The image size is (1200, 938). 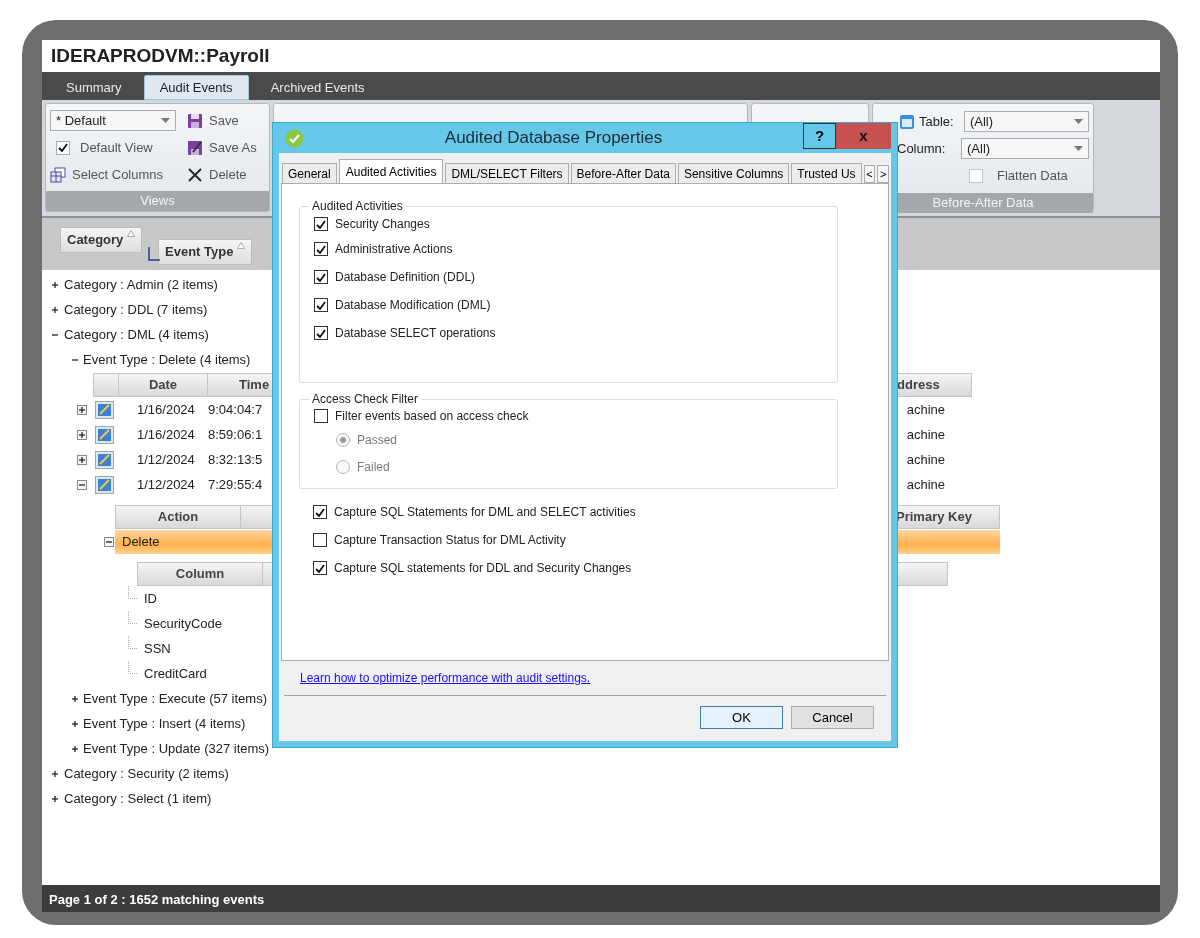 What do you see at coordinates (601, 898) in the screenshot?
I see `status-bar: Page 1 of 2 : 1652 matching events` at bounding box center [601, 898].